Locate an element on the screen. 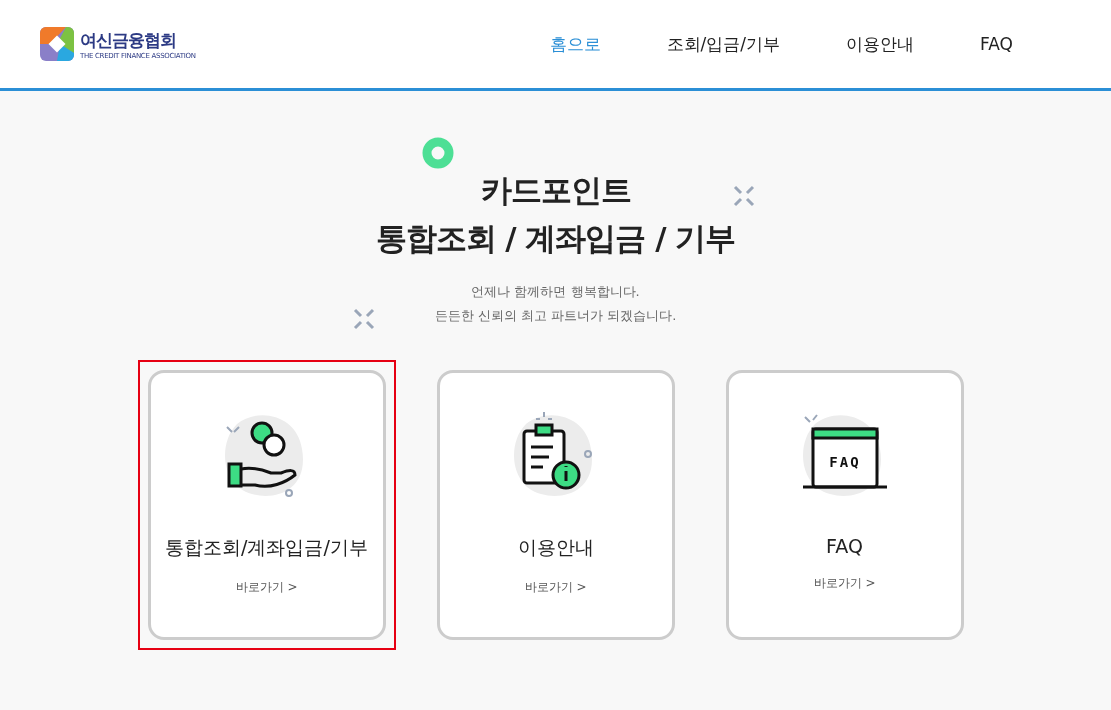 Image resolution: width=1111 pixels, height=710 pixels. card-title: 이용안내 is located at coordinates (555, 547).